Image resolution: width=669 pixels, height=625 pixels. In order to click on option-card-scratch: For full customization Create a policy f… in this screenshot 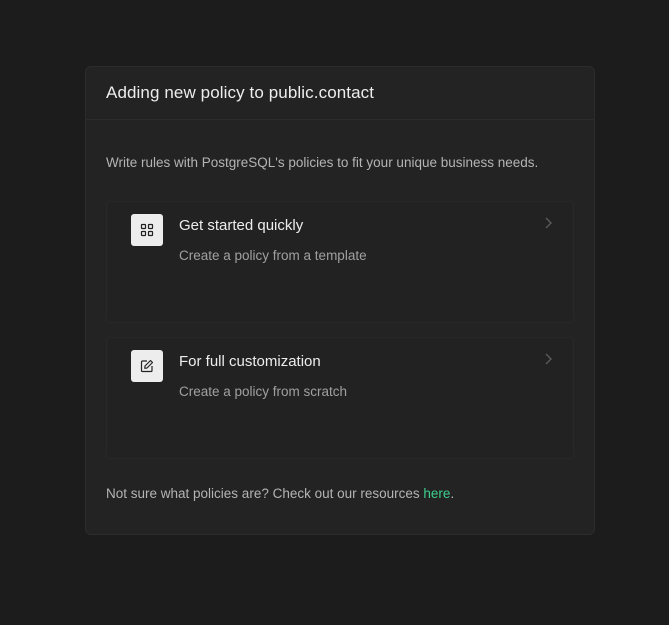, I will do `click(340, 398)`.